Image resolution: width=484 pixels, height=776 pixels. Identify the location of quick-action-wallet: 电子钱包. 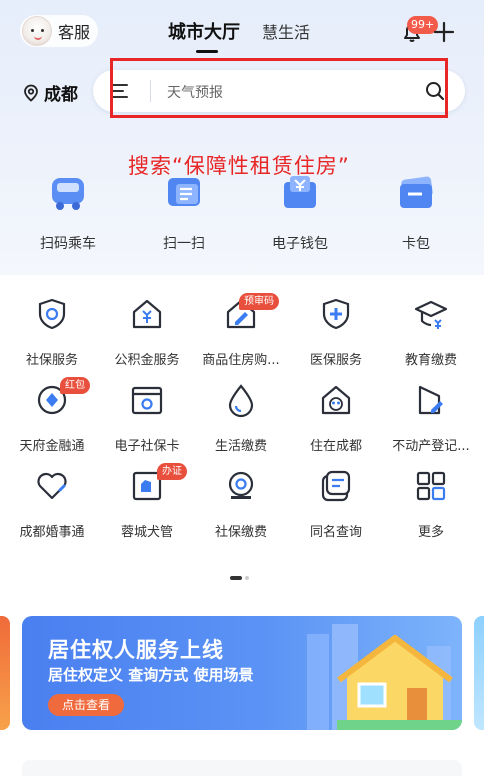
(300, 210).